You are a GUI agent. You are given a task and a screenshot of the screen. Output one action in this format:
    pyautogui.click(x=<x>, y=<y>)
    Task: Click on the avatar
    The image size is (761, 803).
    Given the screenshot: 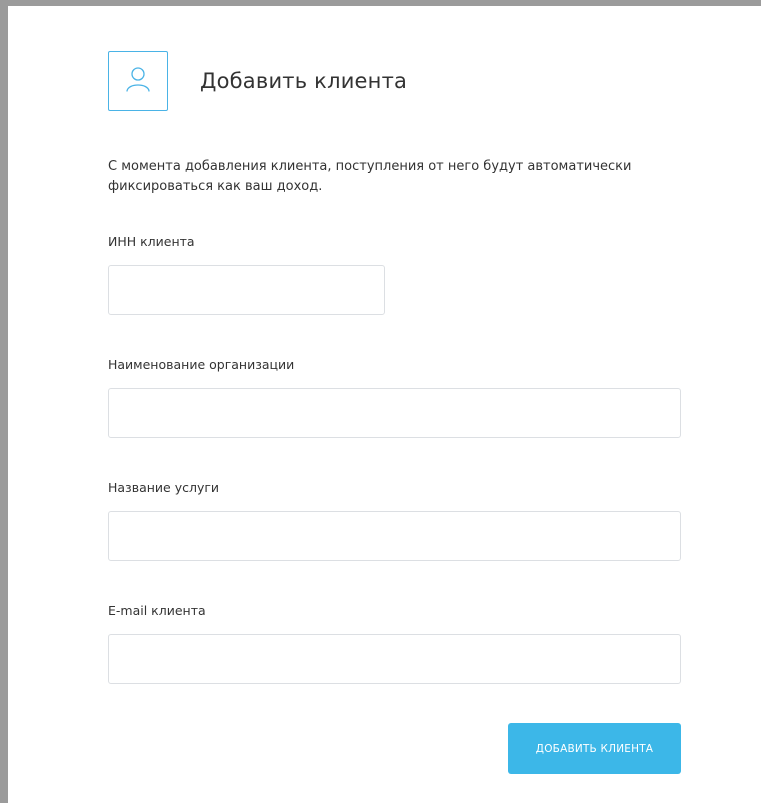 What is the action you would take?
    pyautogui.click(x=138, y=81)
    